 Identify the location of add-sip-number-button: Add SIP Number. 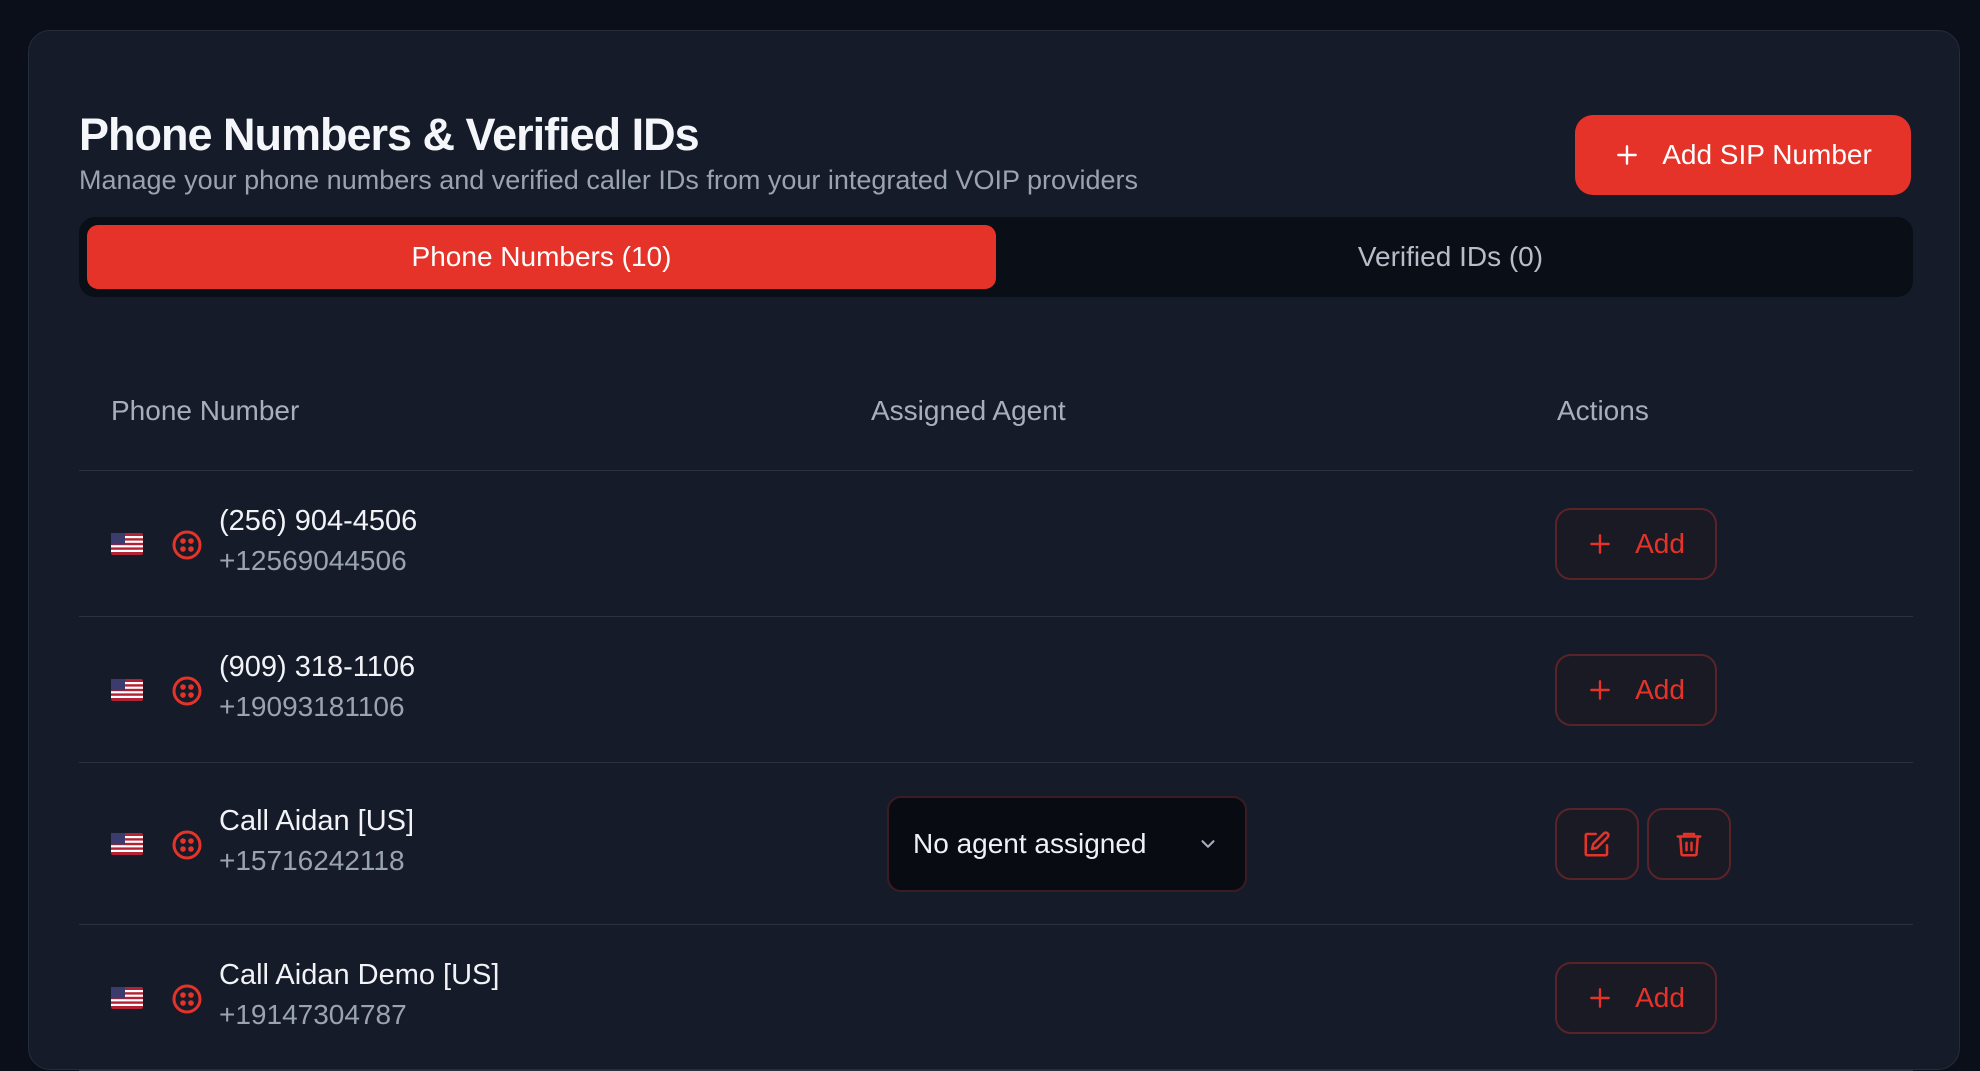
(1743, 155).